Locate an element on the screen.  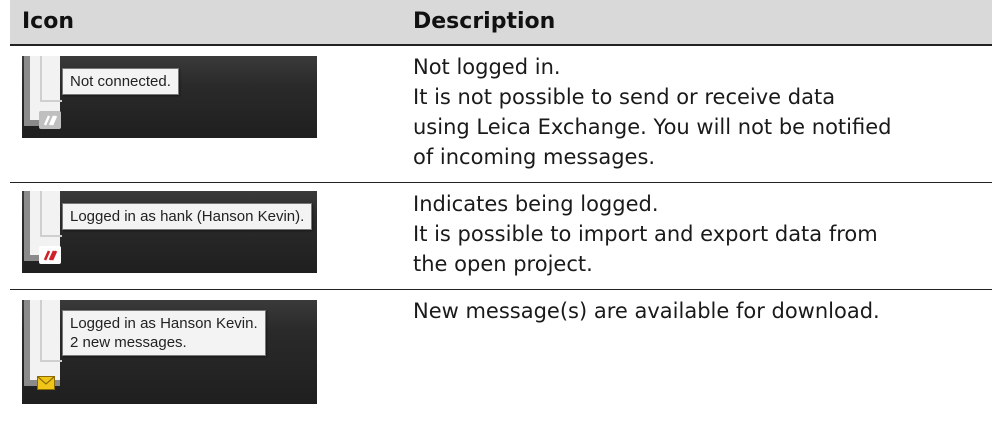
table-header: Icon Description is located at coordinates (501, 23).